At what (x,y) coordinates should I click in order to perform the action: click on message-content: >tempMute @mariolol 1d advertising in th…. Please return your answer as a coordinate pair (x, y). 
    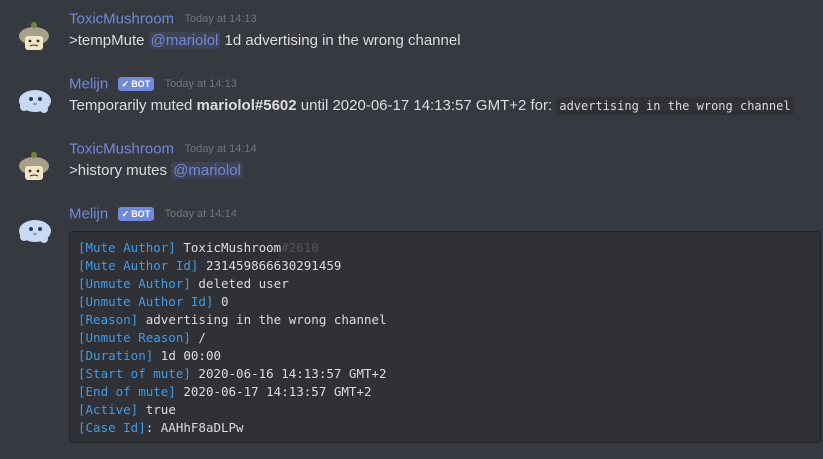
    Looking at the image, I should click on (265, 40).